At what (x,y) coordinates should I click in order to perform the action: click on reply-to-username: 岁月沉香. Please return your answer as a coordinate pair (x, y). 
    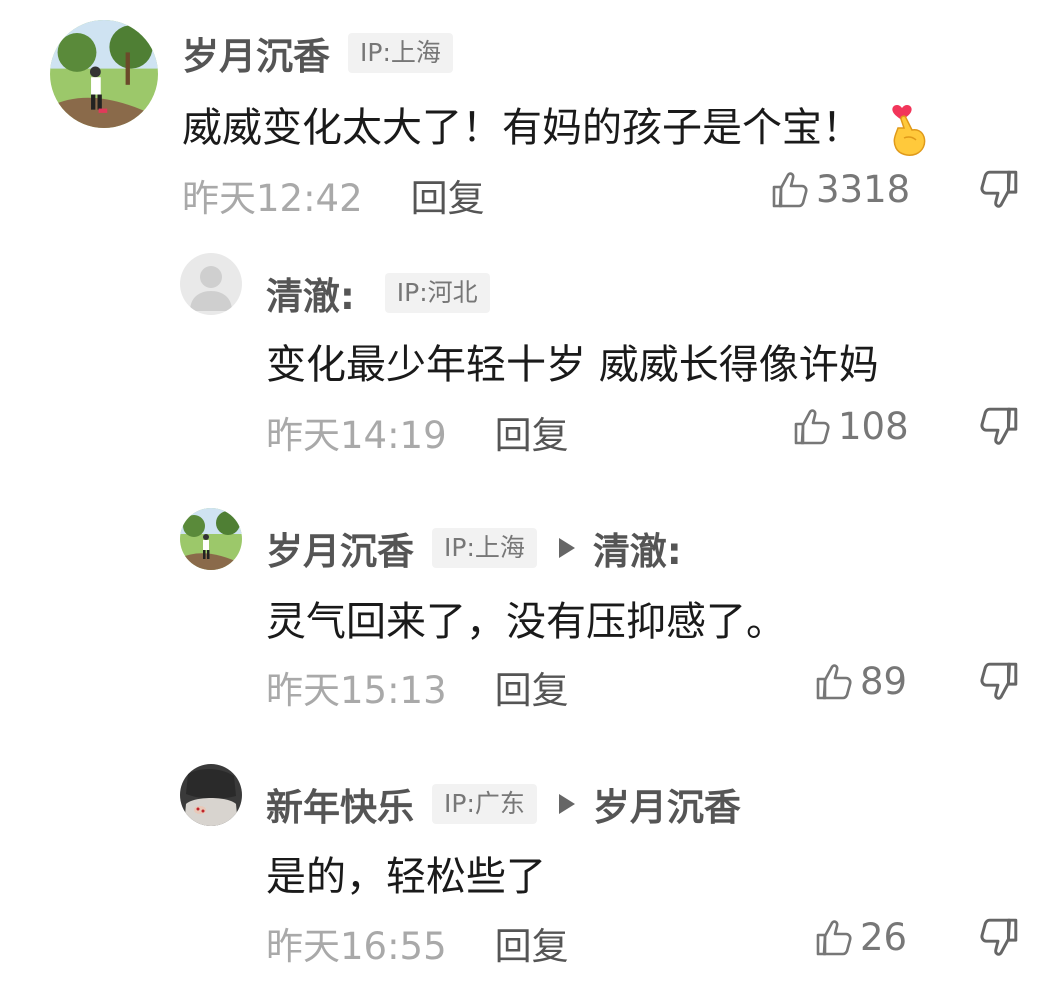
    Looking at the image, I should click on (667, 804).